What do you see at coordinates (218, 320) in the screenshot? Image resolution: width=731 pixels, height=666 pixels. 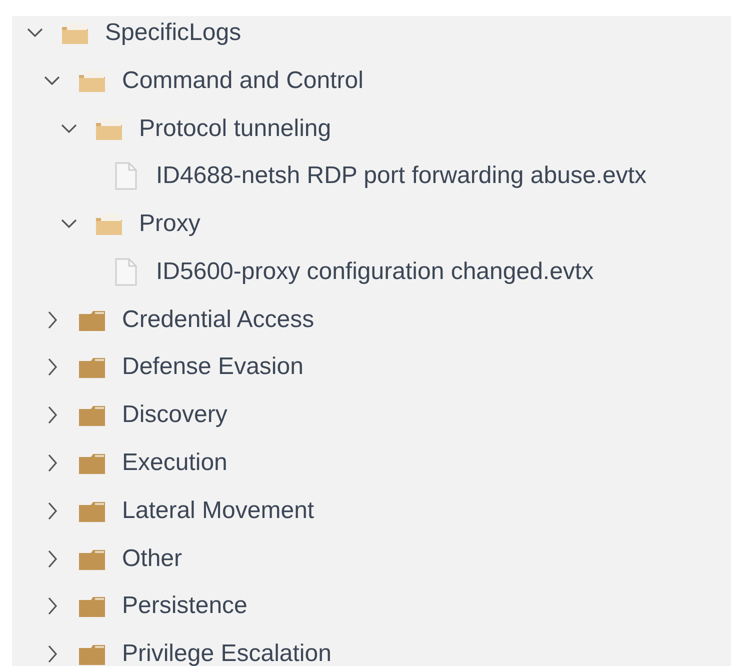 I see `folder-name: Credential Access` at bounding box center [218, 320].